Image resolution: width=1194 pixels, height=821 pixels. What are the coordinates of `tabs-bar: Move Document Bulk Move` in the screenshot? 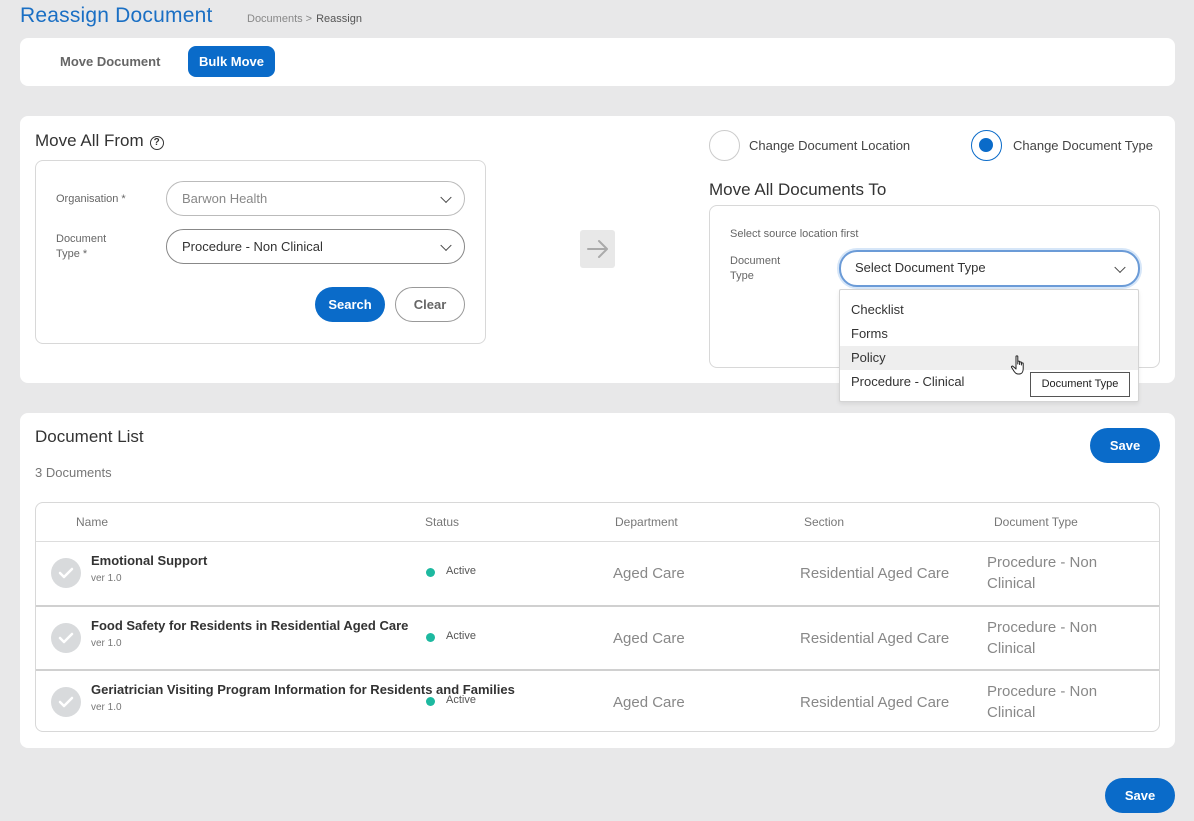 It's located at (597, 62).